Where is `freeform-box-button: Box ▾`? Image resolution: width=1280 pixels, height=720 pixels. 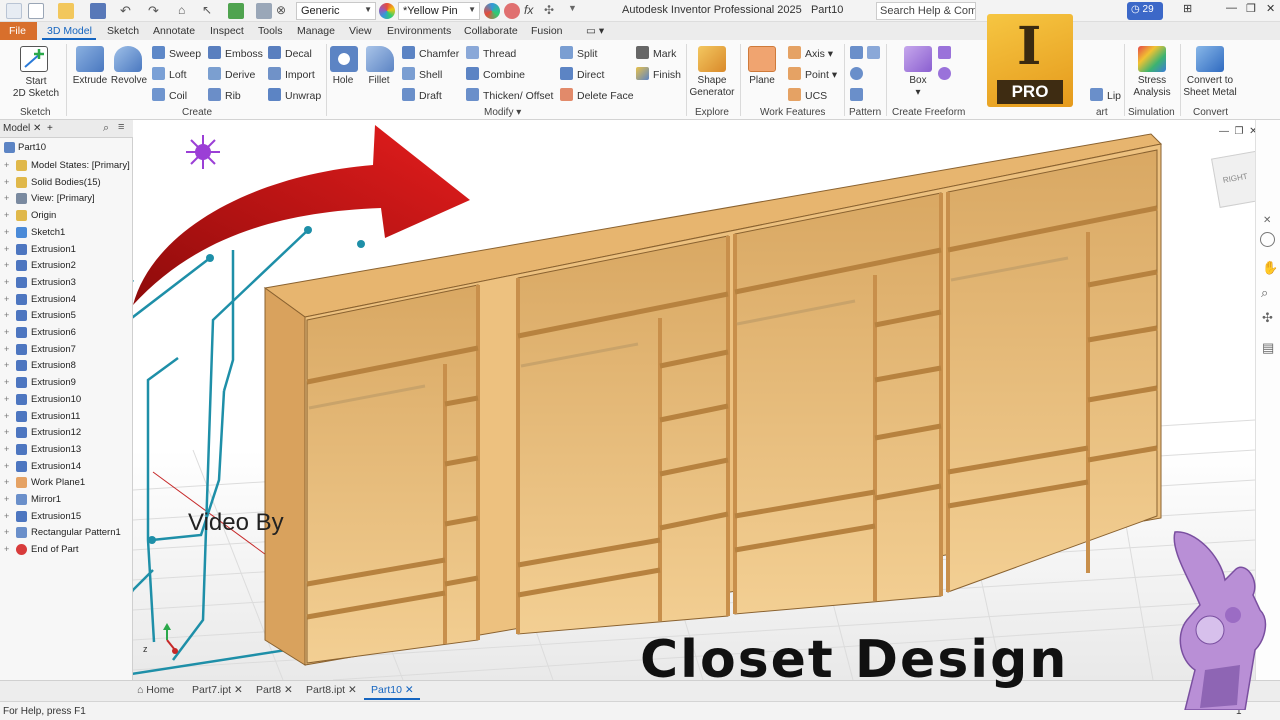 freeform-box-button: Box ▾ is located at coordinates (918, 87).